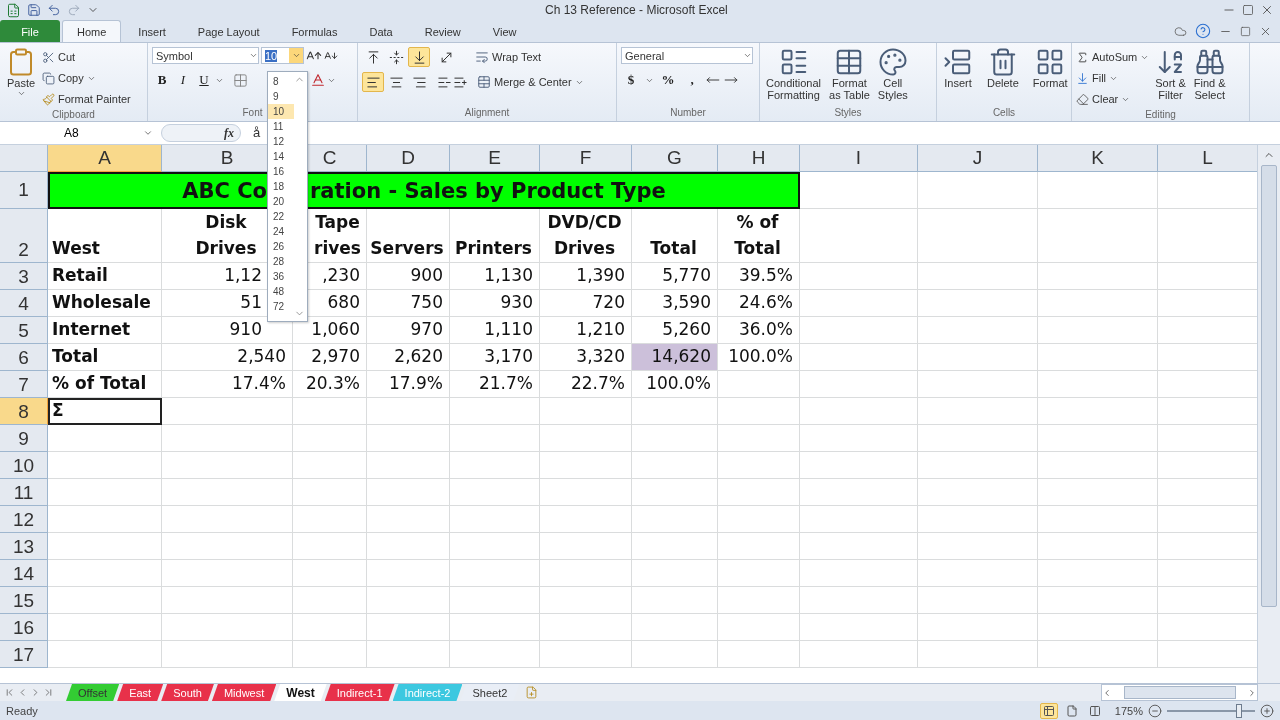  I want to click on row-header: 4, so click(24, 303).